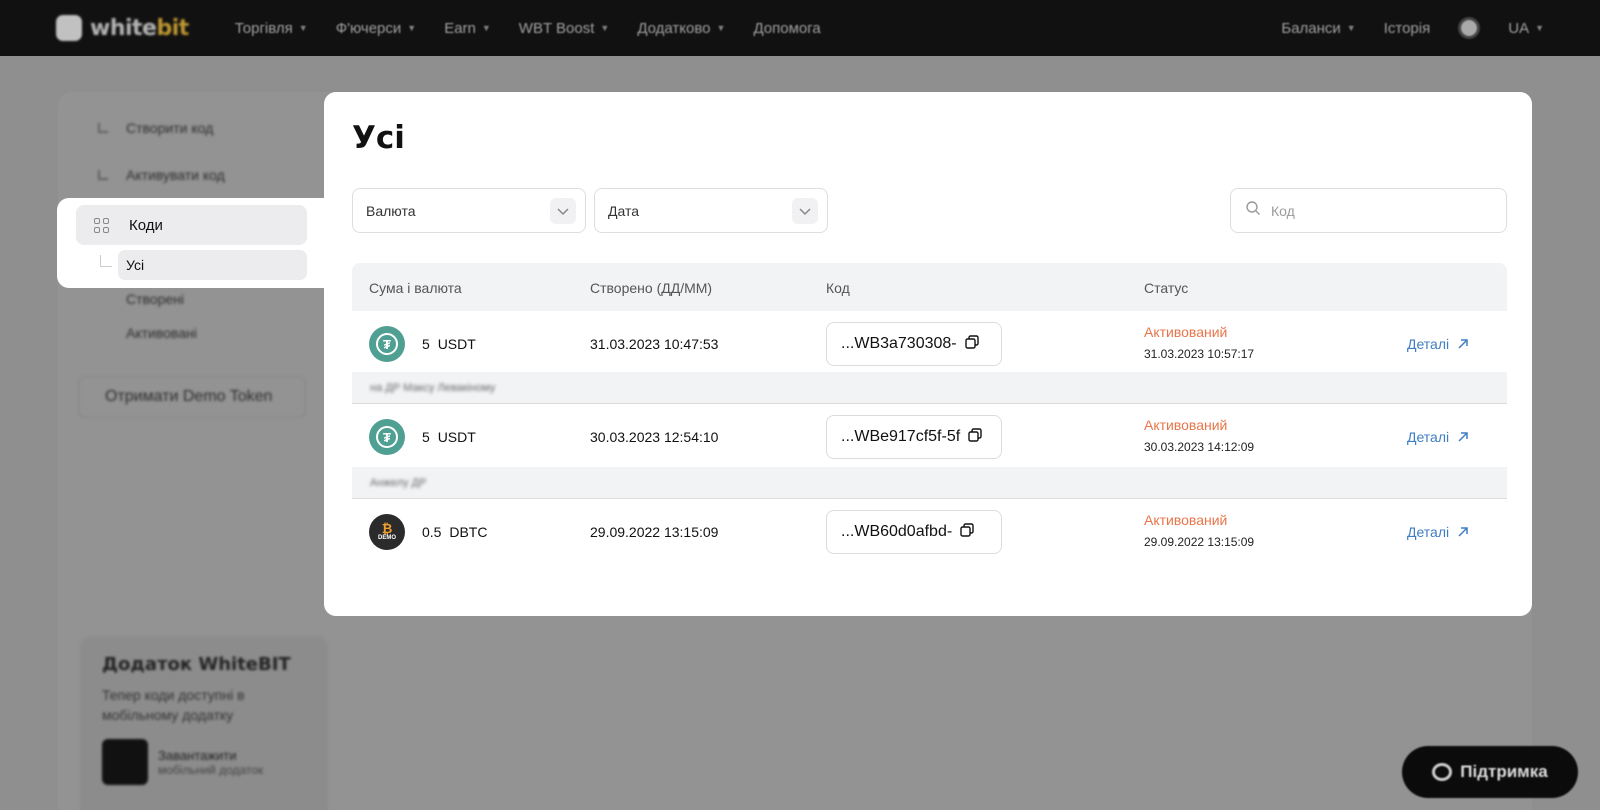 The width and height of the screenshot is (1600, 810). Describe the element at coordinates (1519, 28) in the screenshot. I see `nav-label: UA` at that location.